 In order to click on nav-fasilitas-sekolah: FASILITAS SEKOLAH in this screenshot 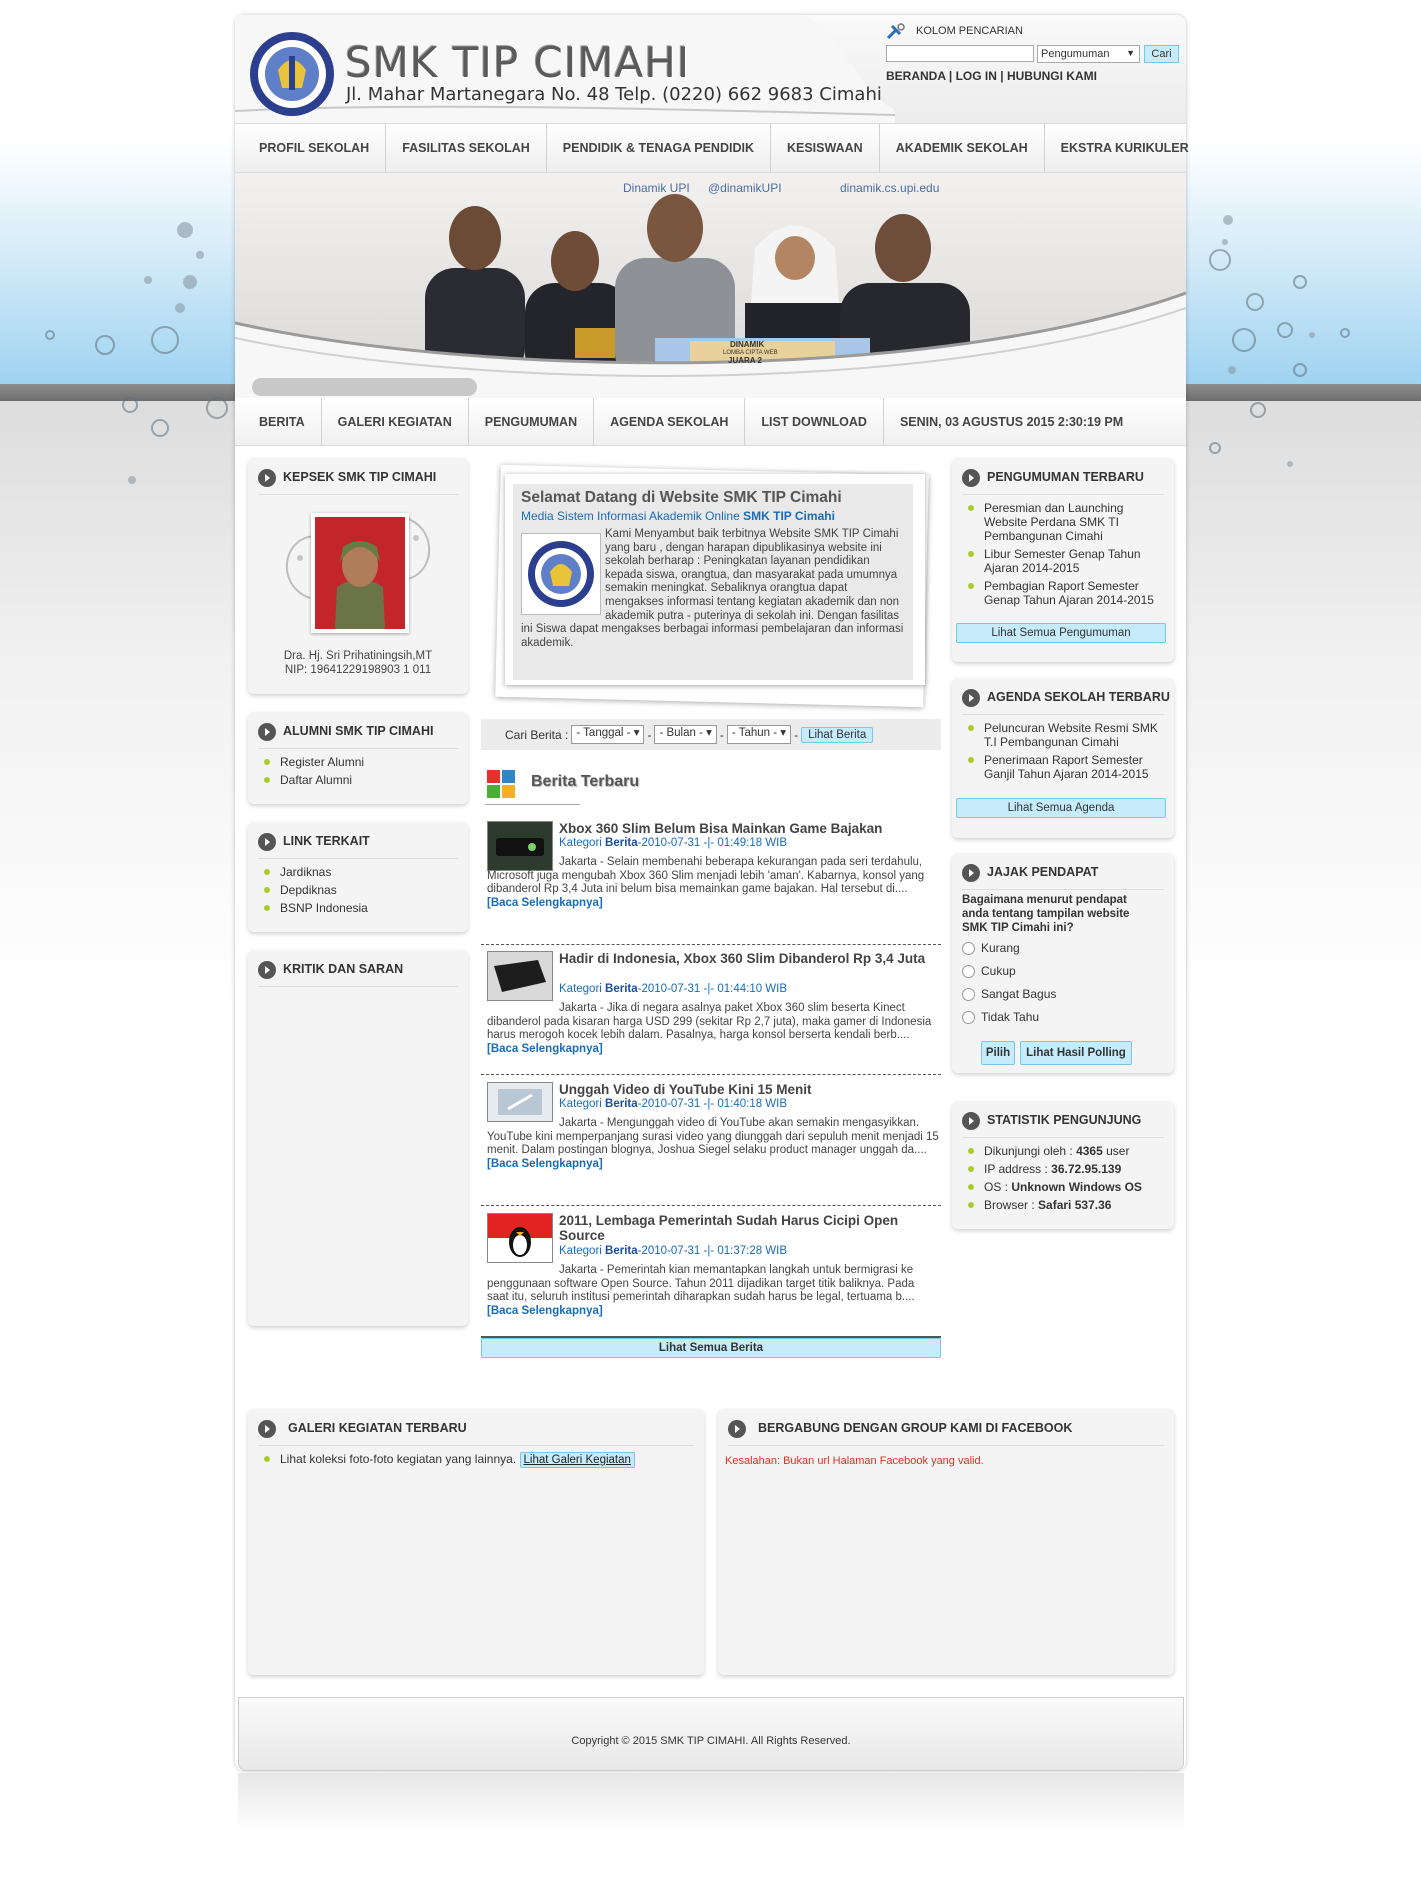, I will do `click(466, 148)`.